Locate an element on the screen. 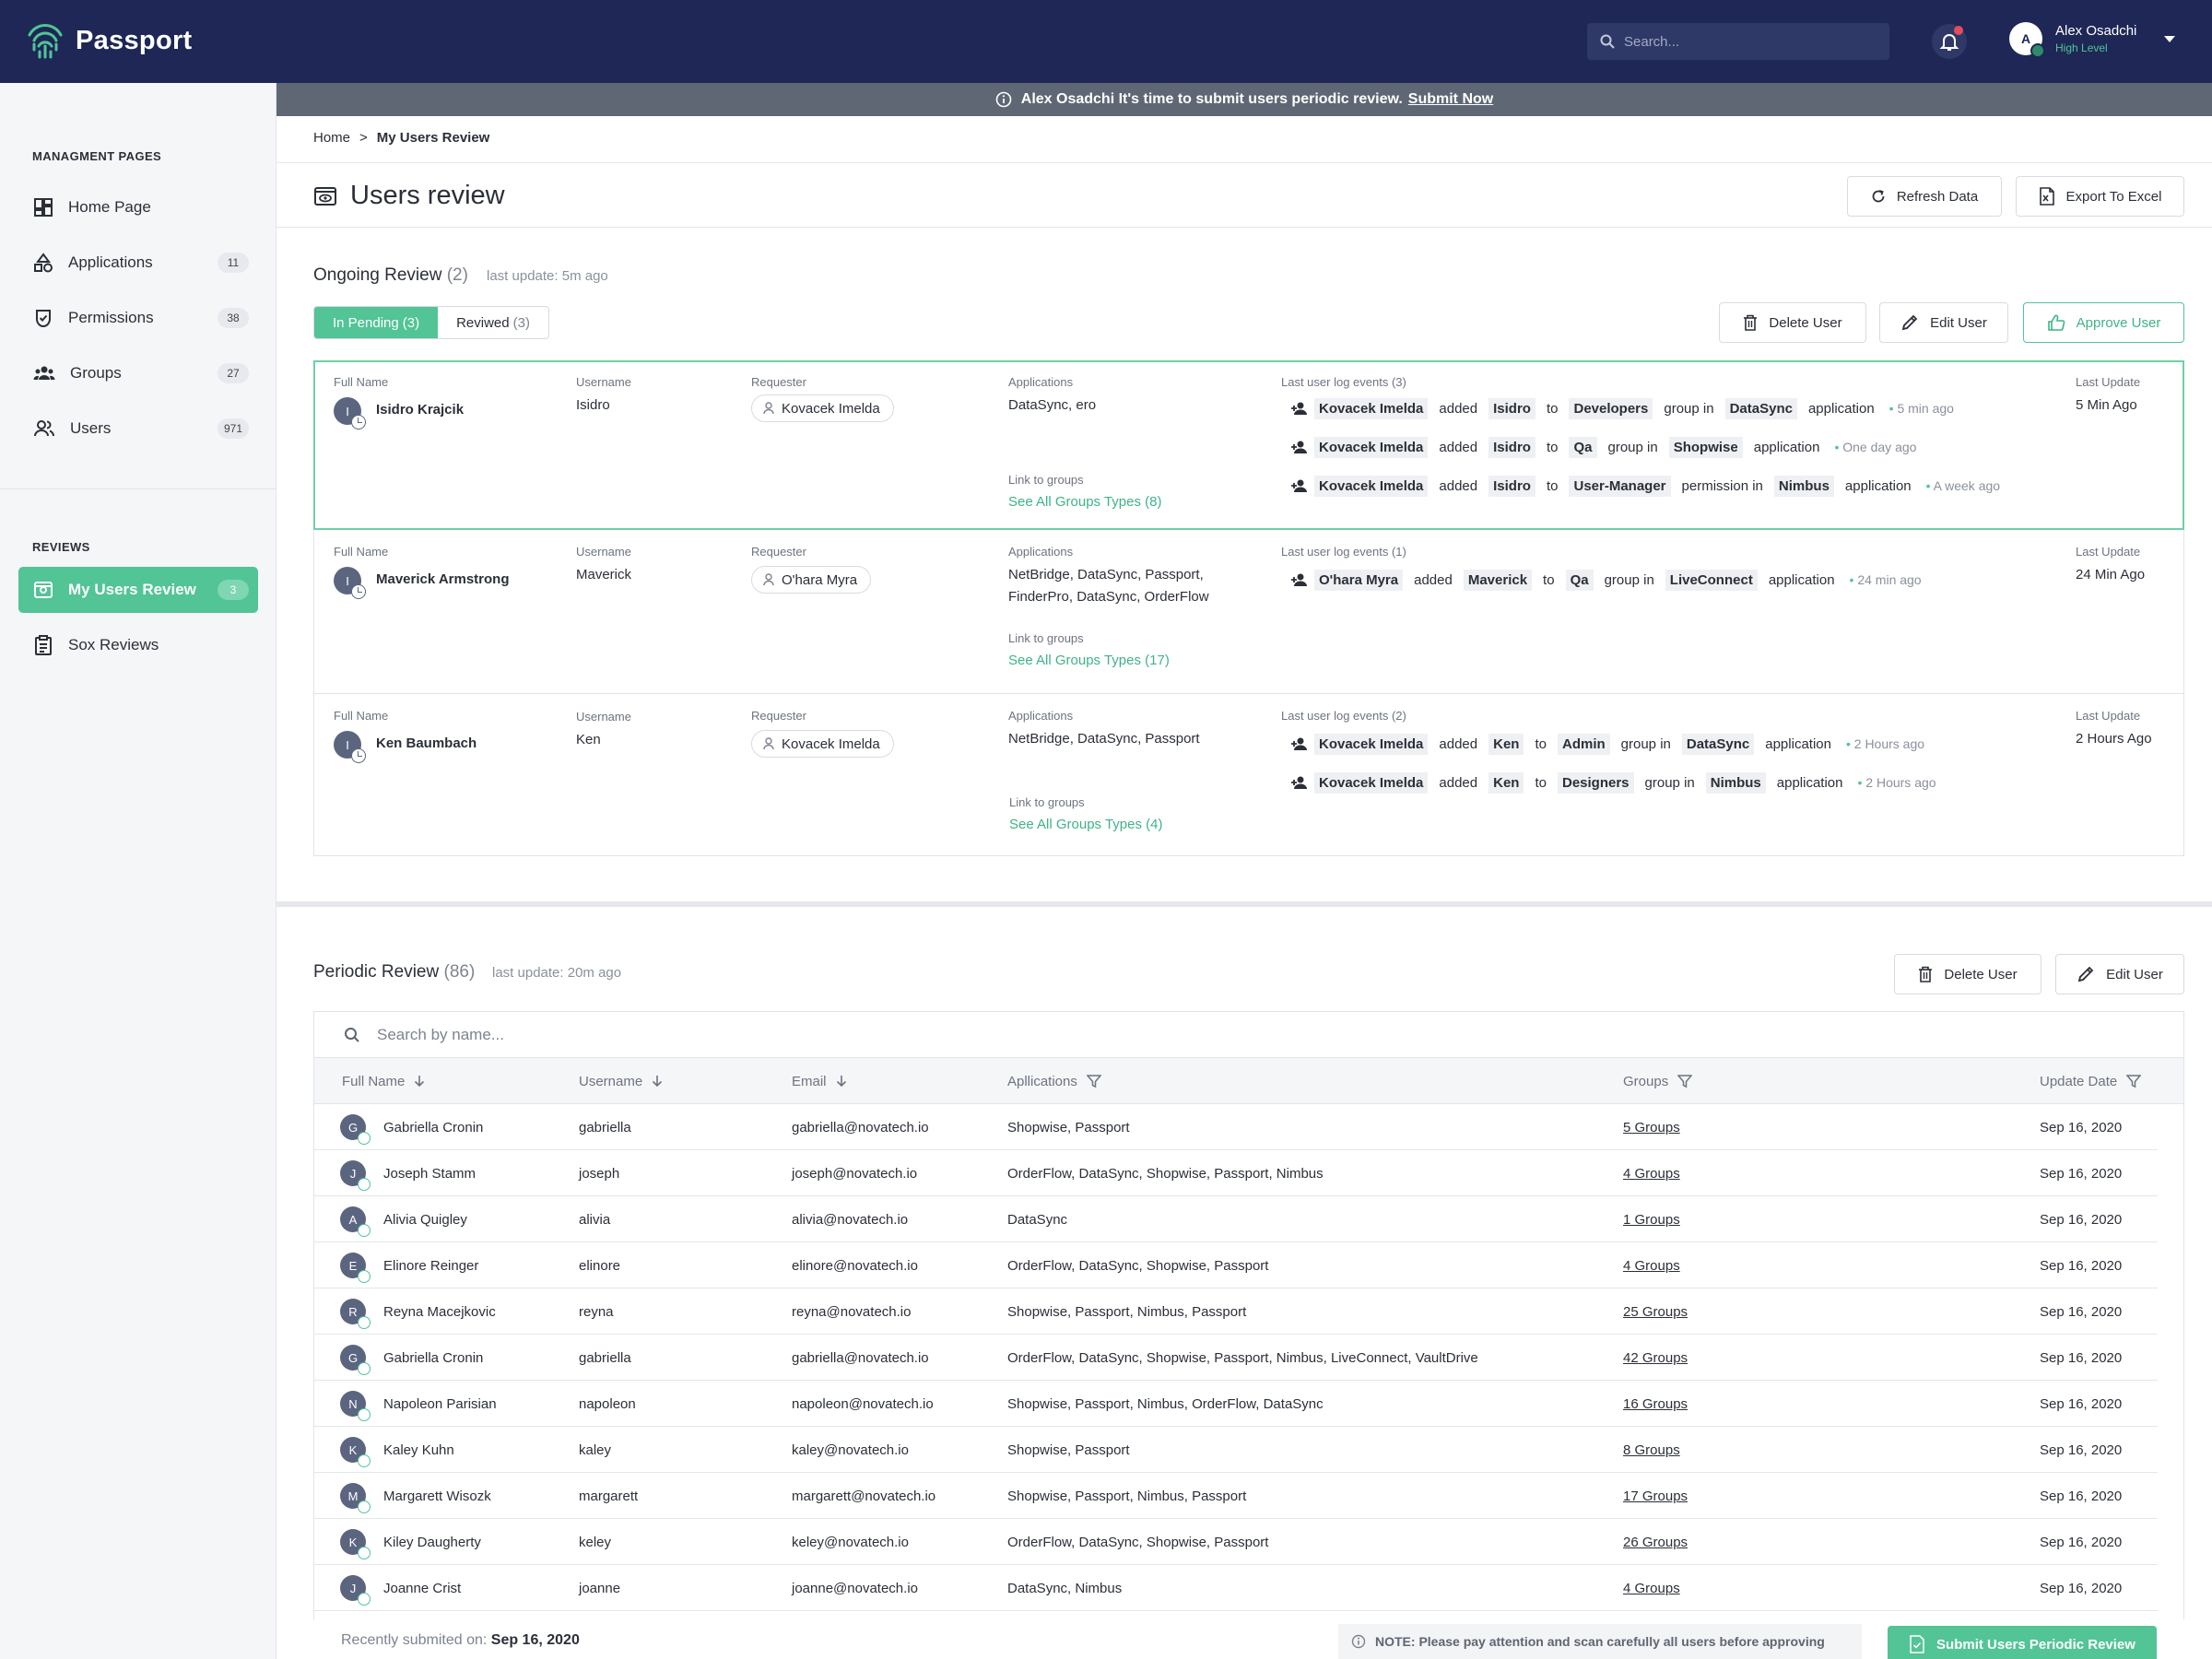  submit-now-link: Submit Now is located at coordinates (1450, 99).